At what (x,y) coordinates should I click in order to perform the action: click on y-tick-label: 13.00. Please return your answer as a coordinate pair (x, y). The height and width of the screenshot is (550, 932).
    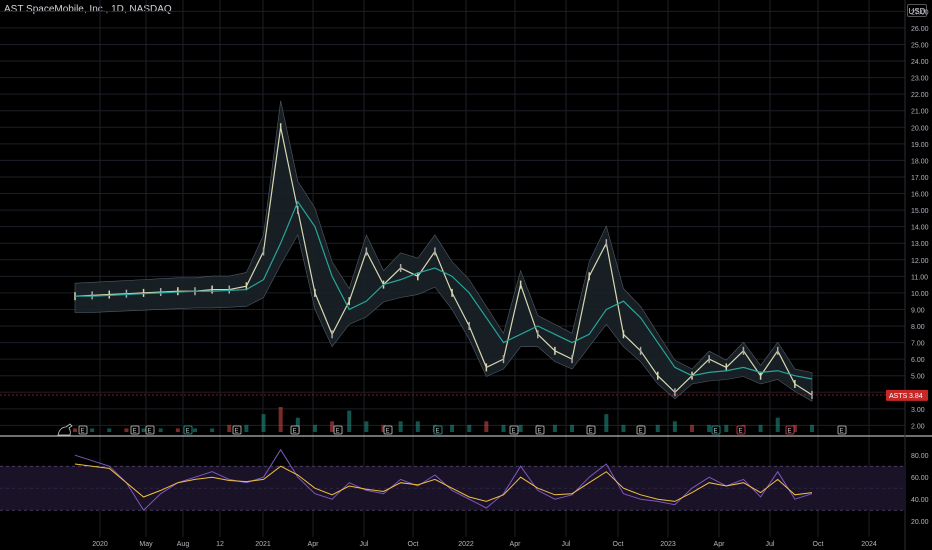
    Looking at the image, I should click on (920, 244).